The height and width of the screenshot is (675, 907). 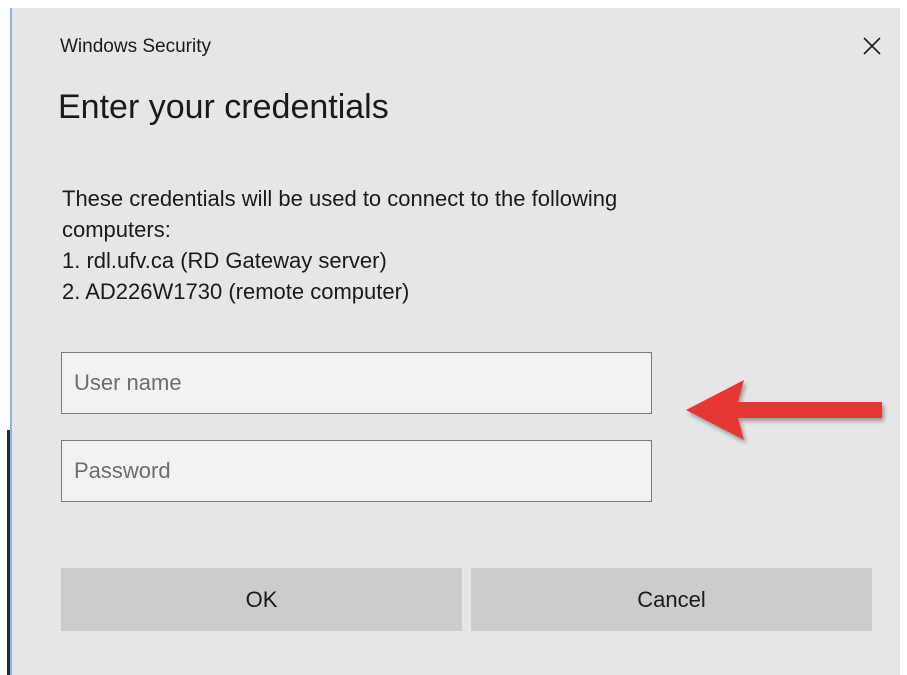 I want to click on description-line: 2. AD226W1730 (remote computer), so click(x=236, y=291).